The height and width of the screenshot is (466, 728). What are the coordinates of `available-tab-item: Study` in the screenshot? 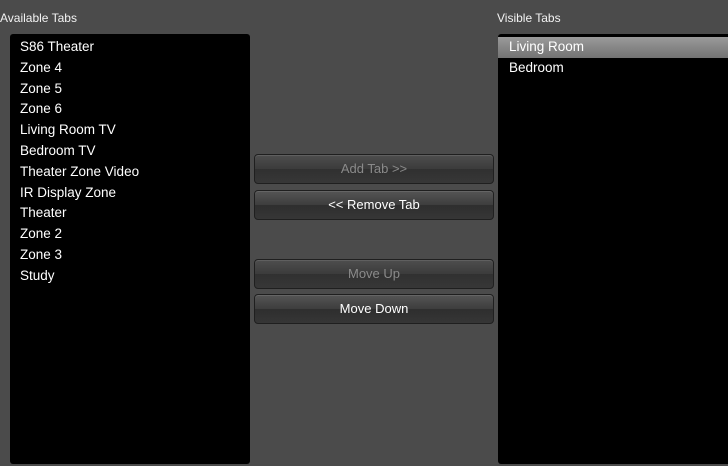 It's located at (130, 276).